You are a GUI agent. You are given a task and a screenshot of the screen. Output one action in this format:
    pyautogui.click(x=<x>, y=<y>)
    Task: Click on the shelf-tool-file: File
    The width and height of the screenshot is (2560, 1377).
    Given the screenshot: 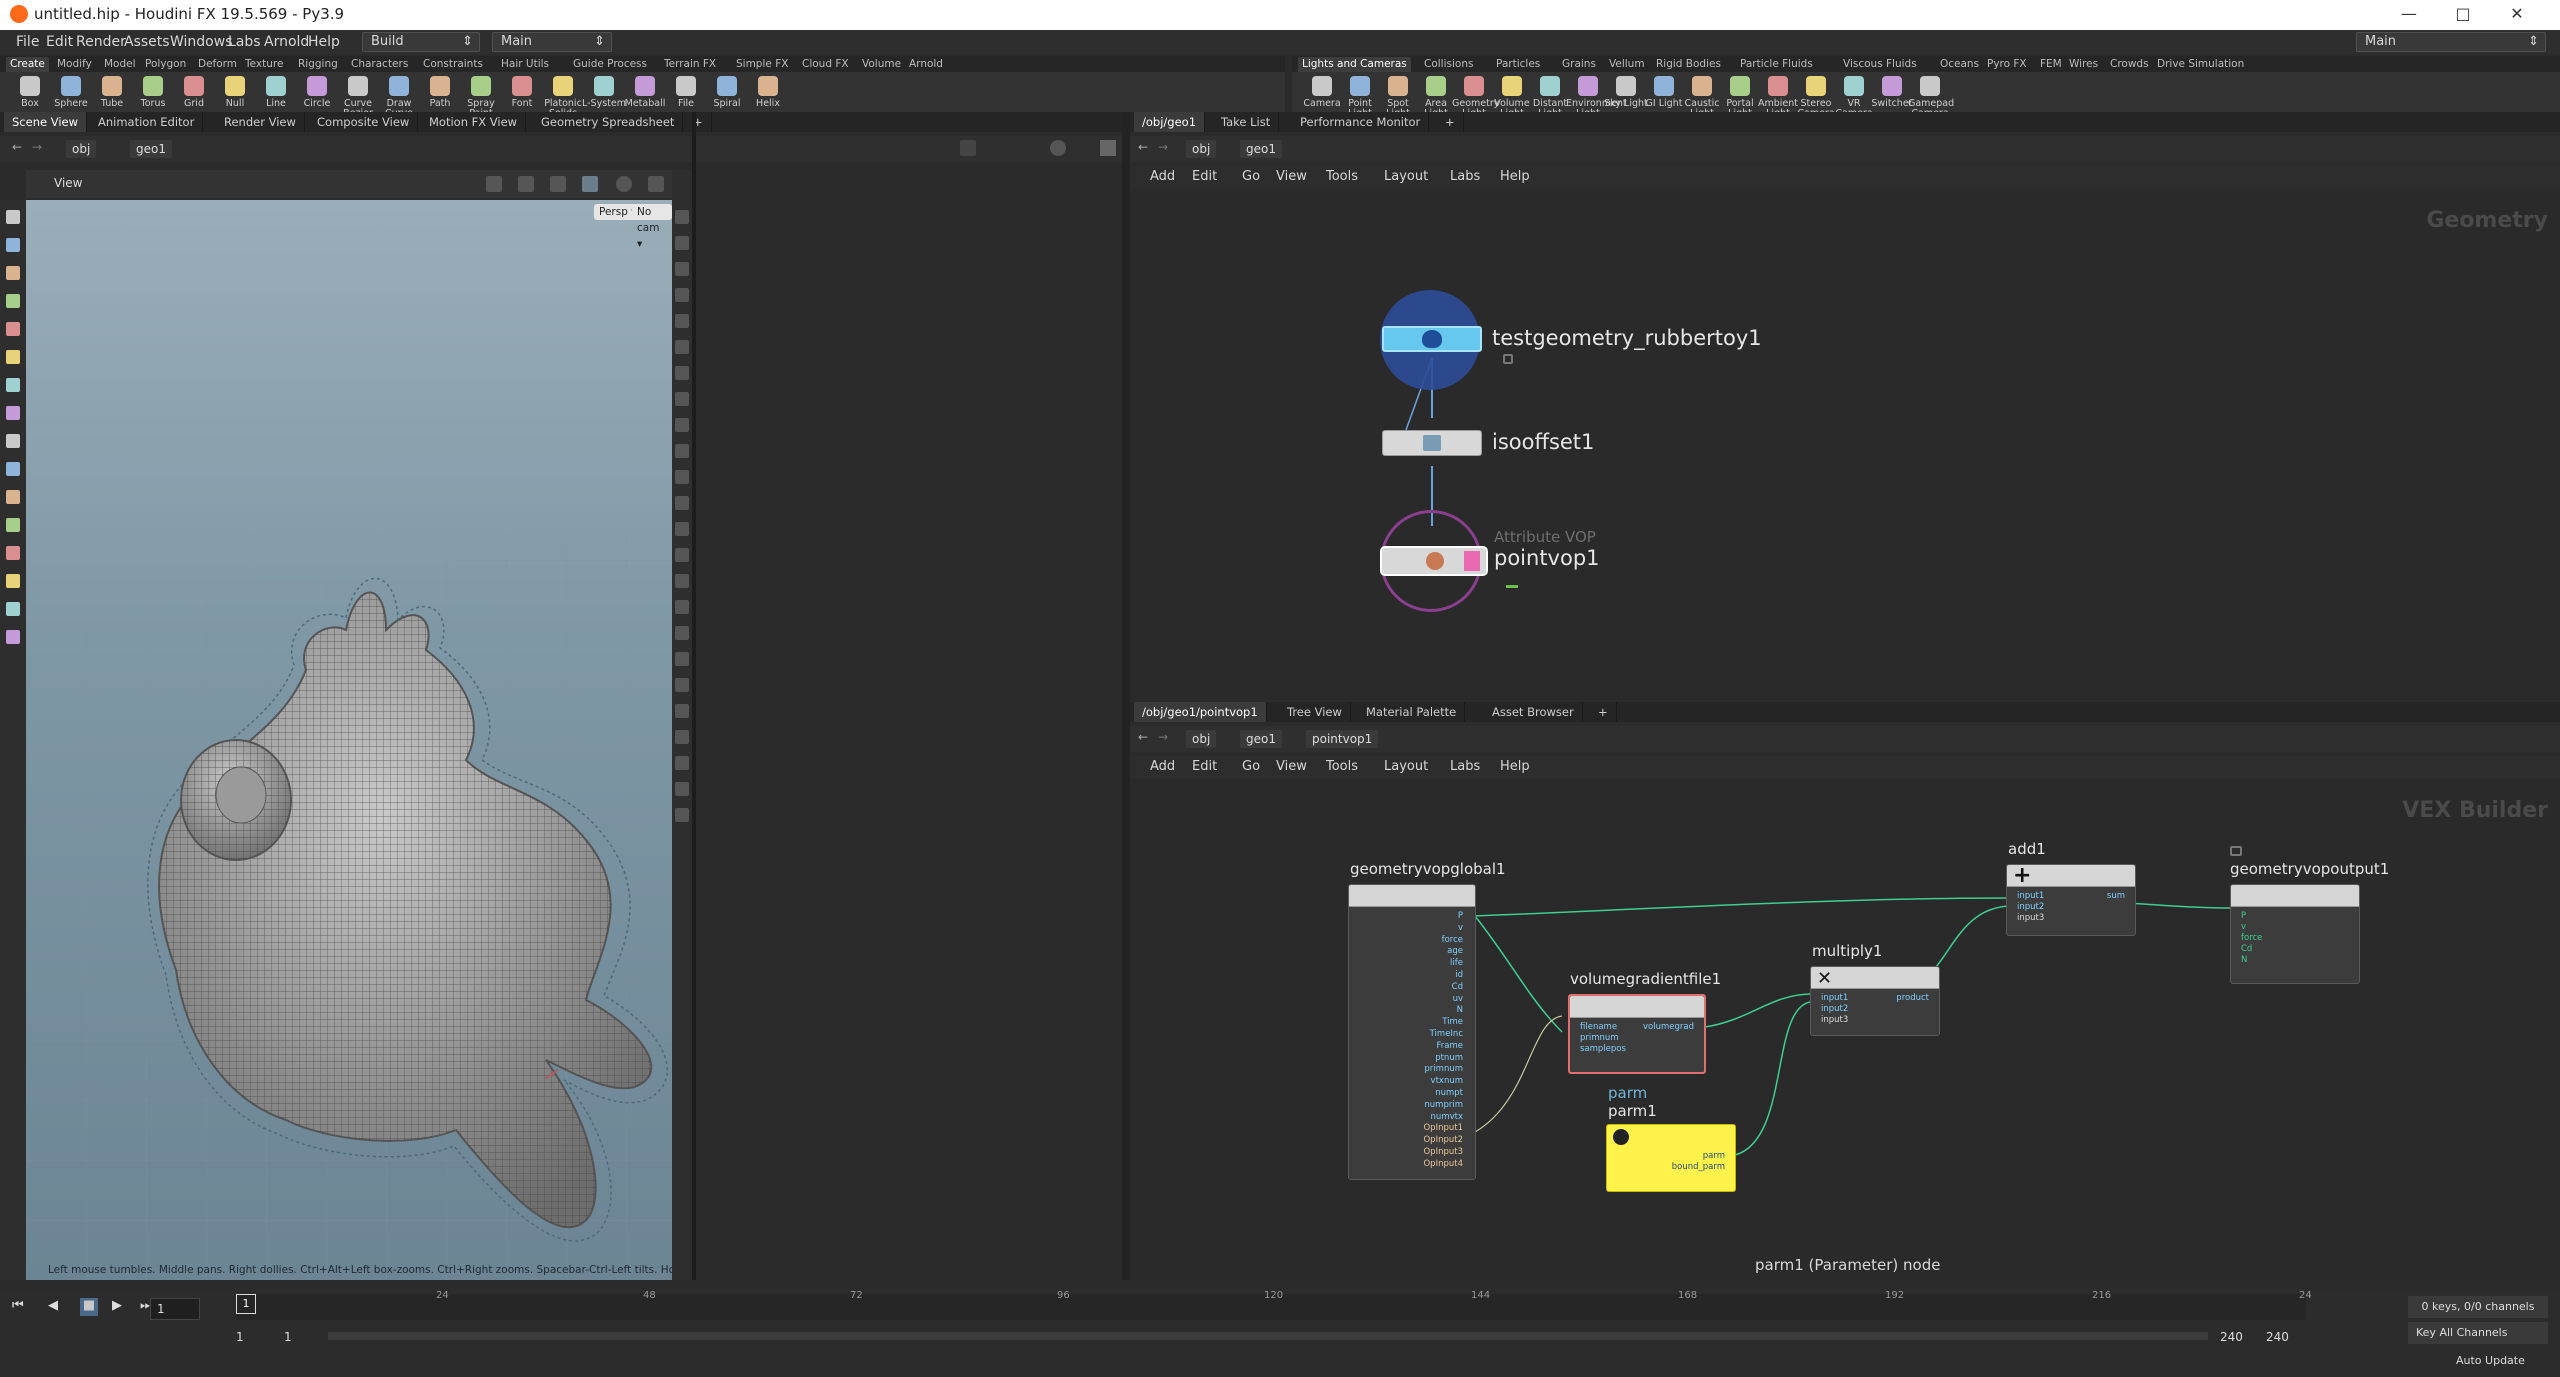 What is the action you would take?
    pyautogui.click(x=686, y=91)
    